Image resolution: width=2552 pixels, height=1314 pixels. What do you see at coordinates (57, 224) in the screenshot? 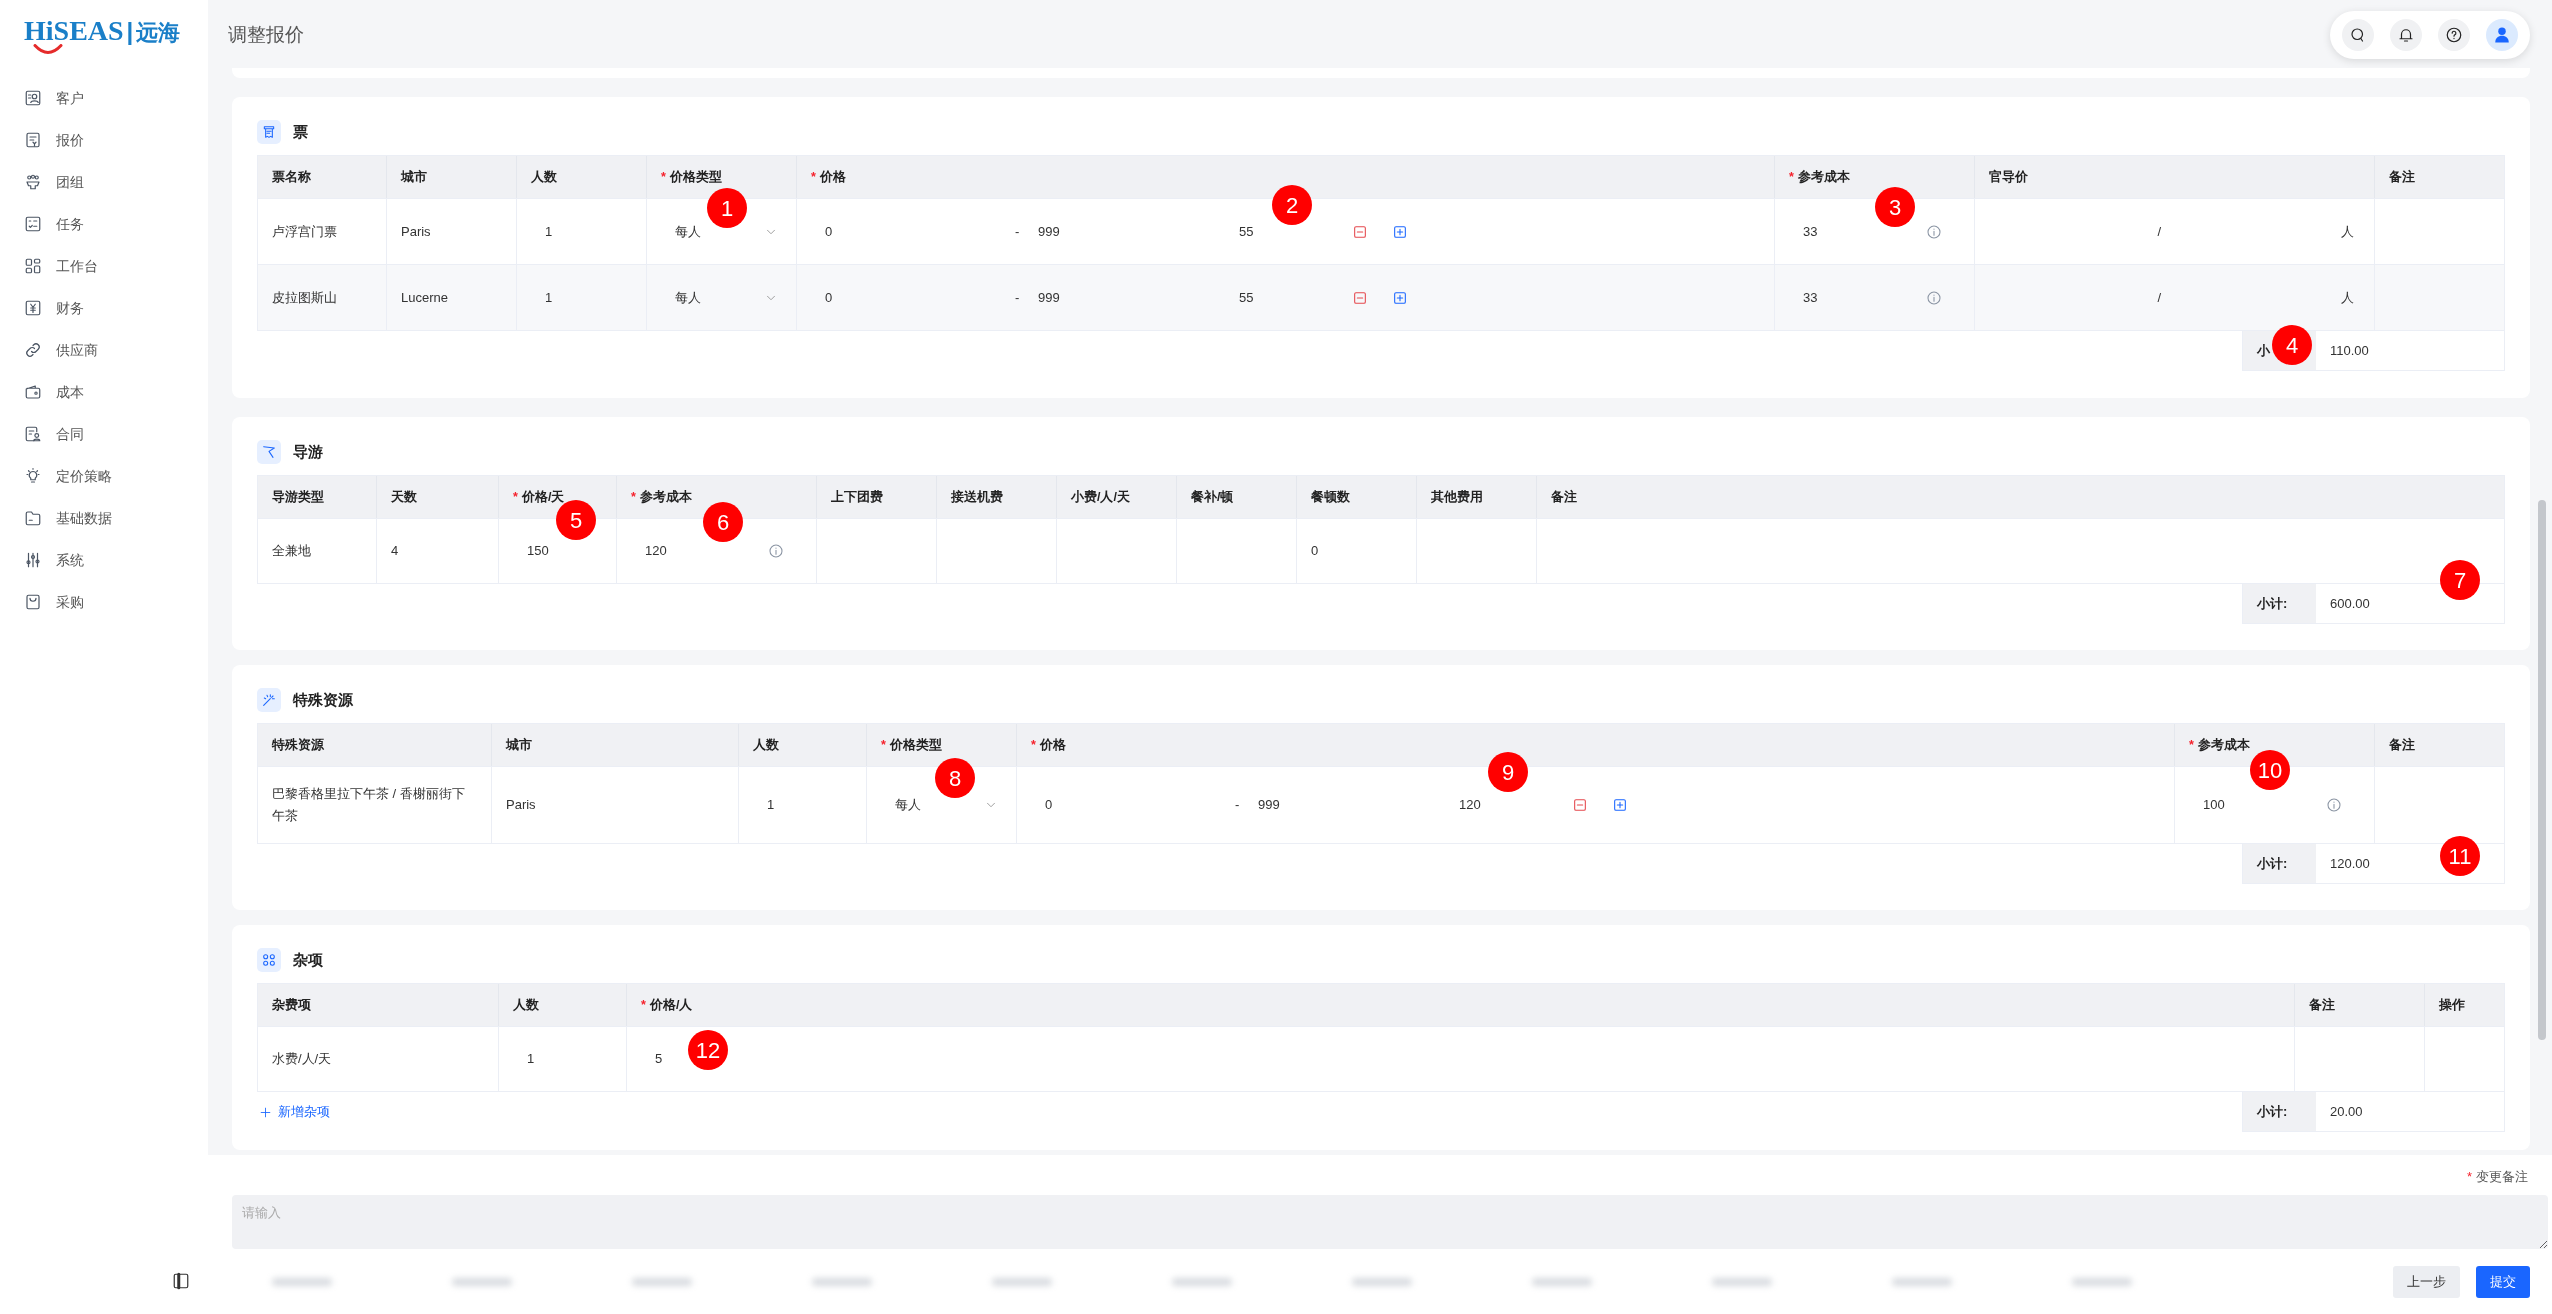
I see `sidebar-item: 任务` at bounding box center [57, 224].